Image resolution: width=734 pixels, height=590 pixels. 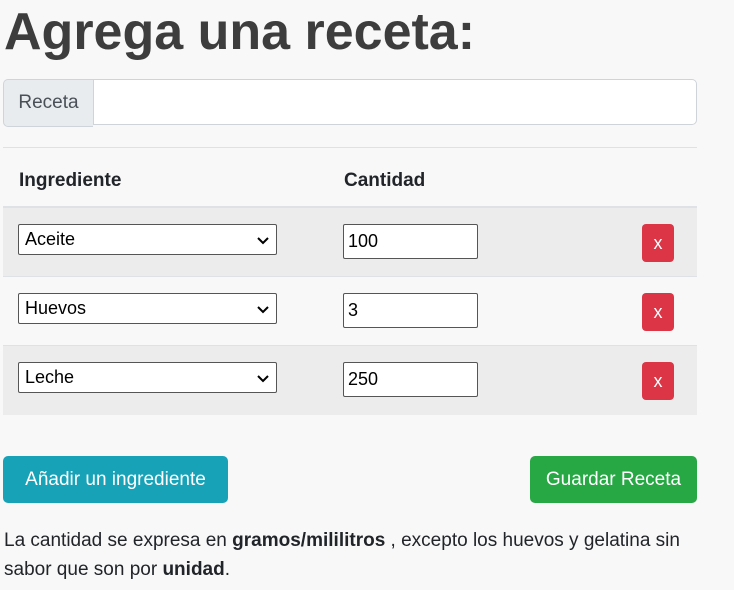 I want to click on save-recipe-button: Guardar Receta, so click(x=613, y=479).